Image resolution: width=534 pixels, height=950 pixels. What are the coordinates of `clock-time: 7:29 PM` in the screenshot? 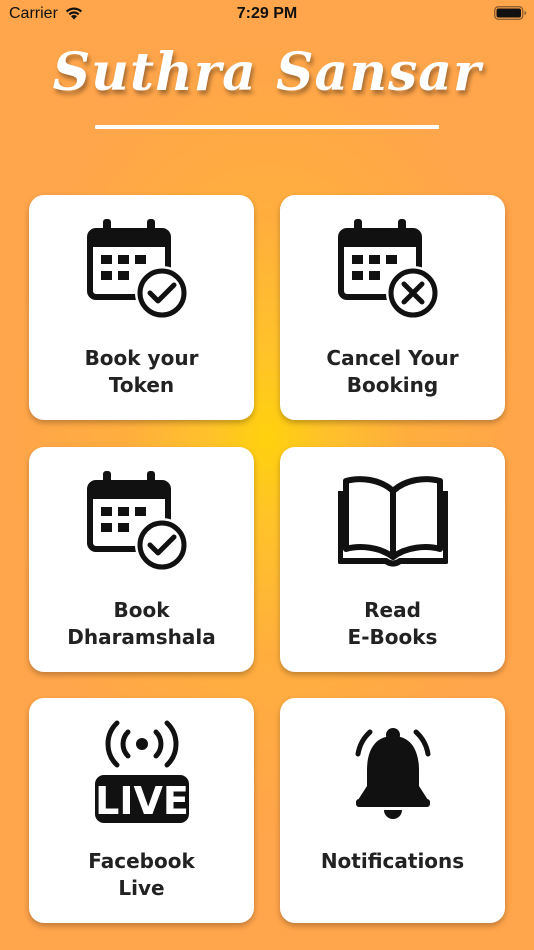 It's located at (267, 13).